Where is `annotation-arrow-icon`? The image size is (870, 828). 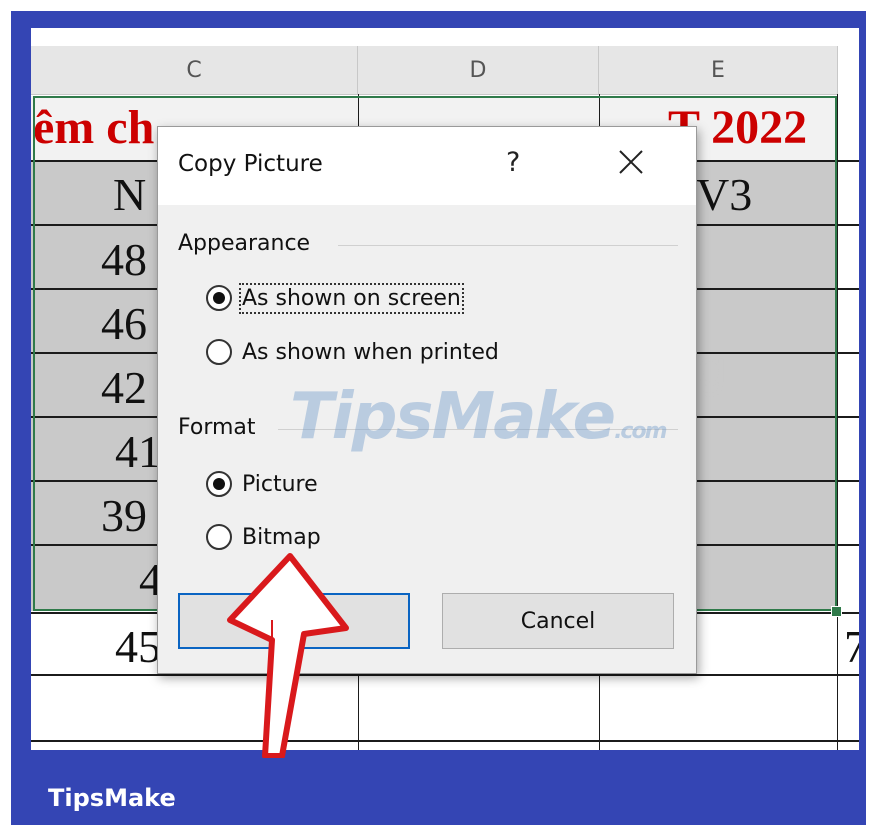
annotation-arrow-icon is located at coordinates (288, 655).